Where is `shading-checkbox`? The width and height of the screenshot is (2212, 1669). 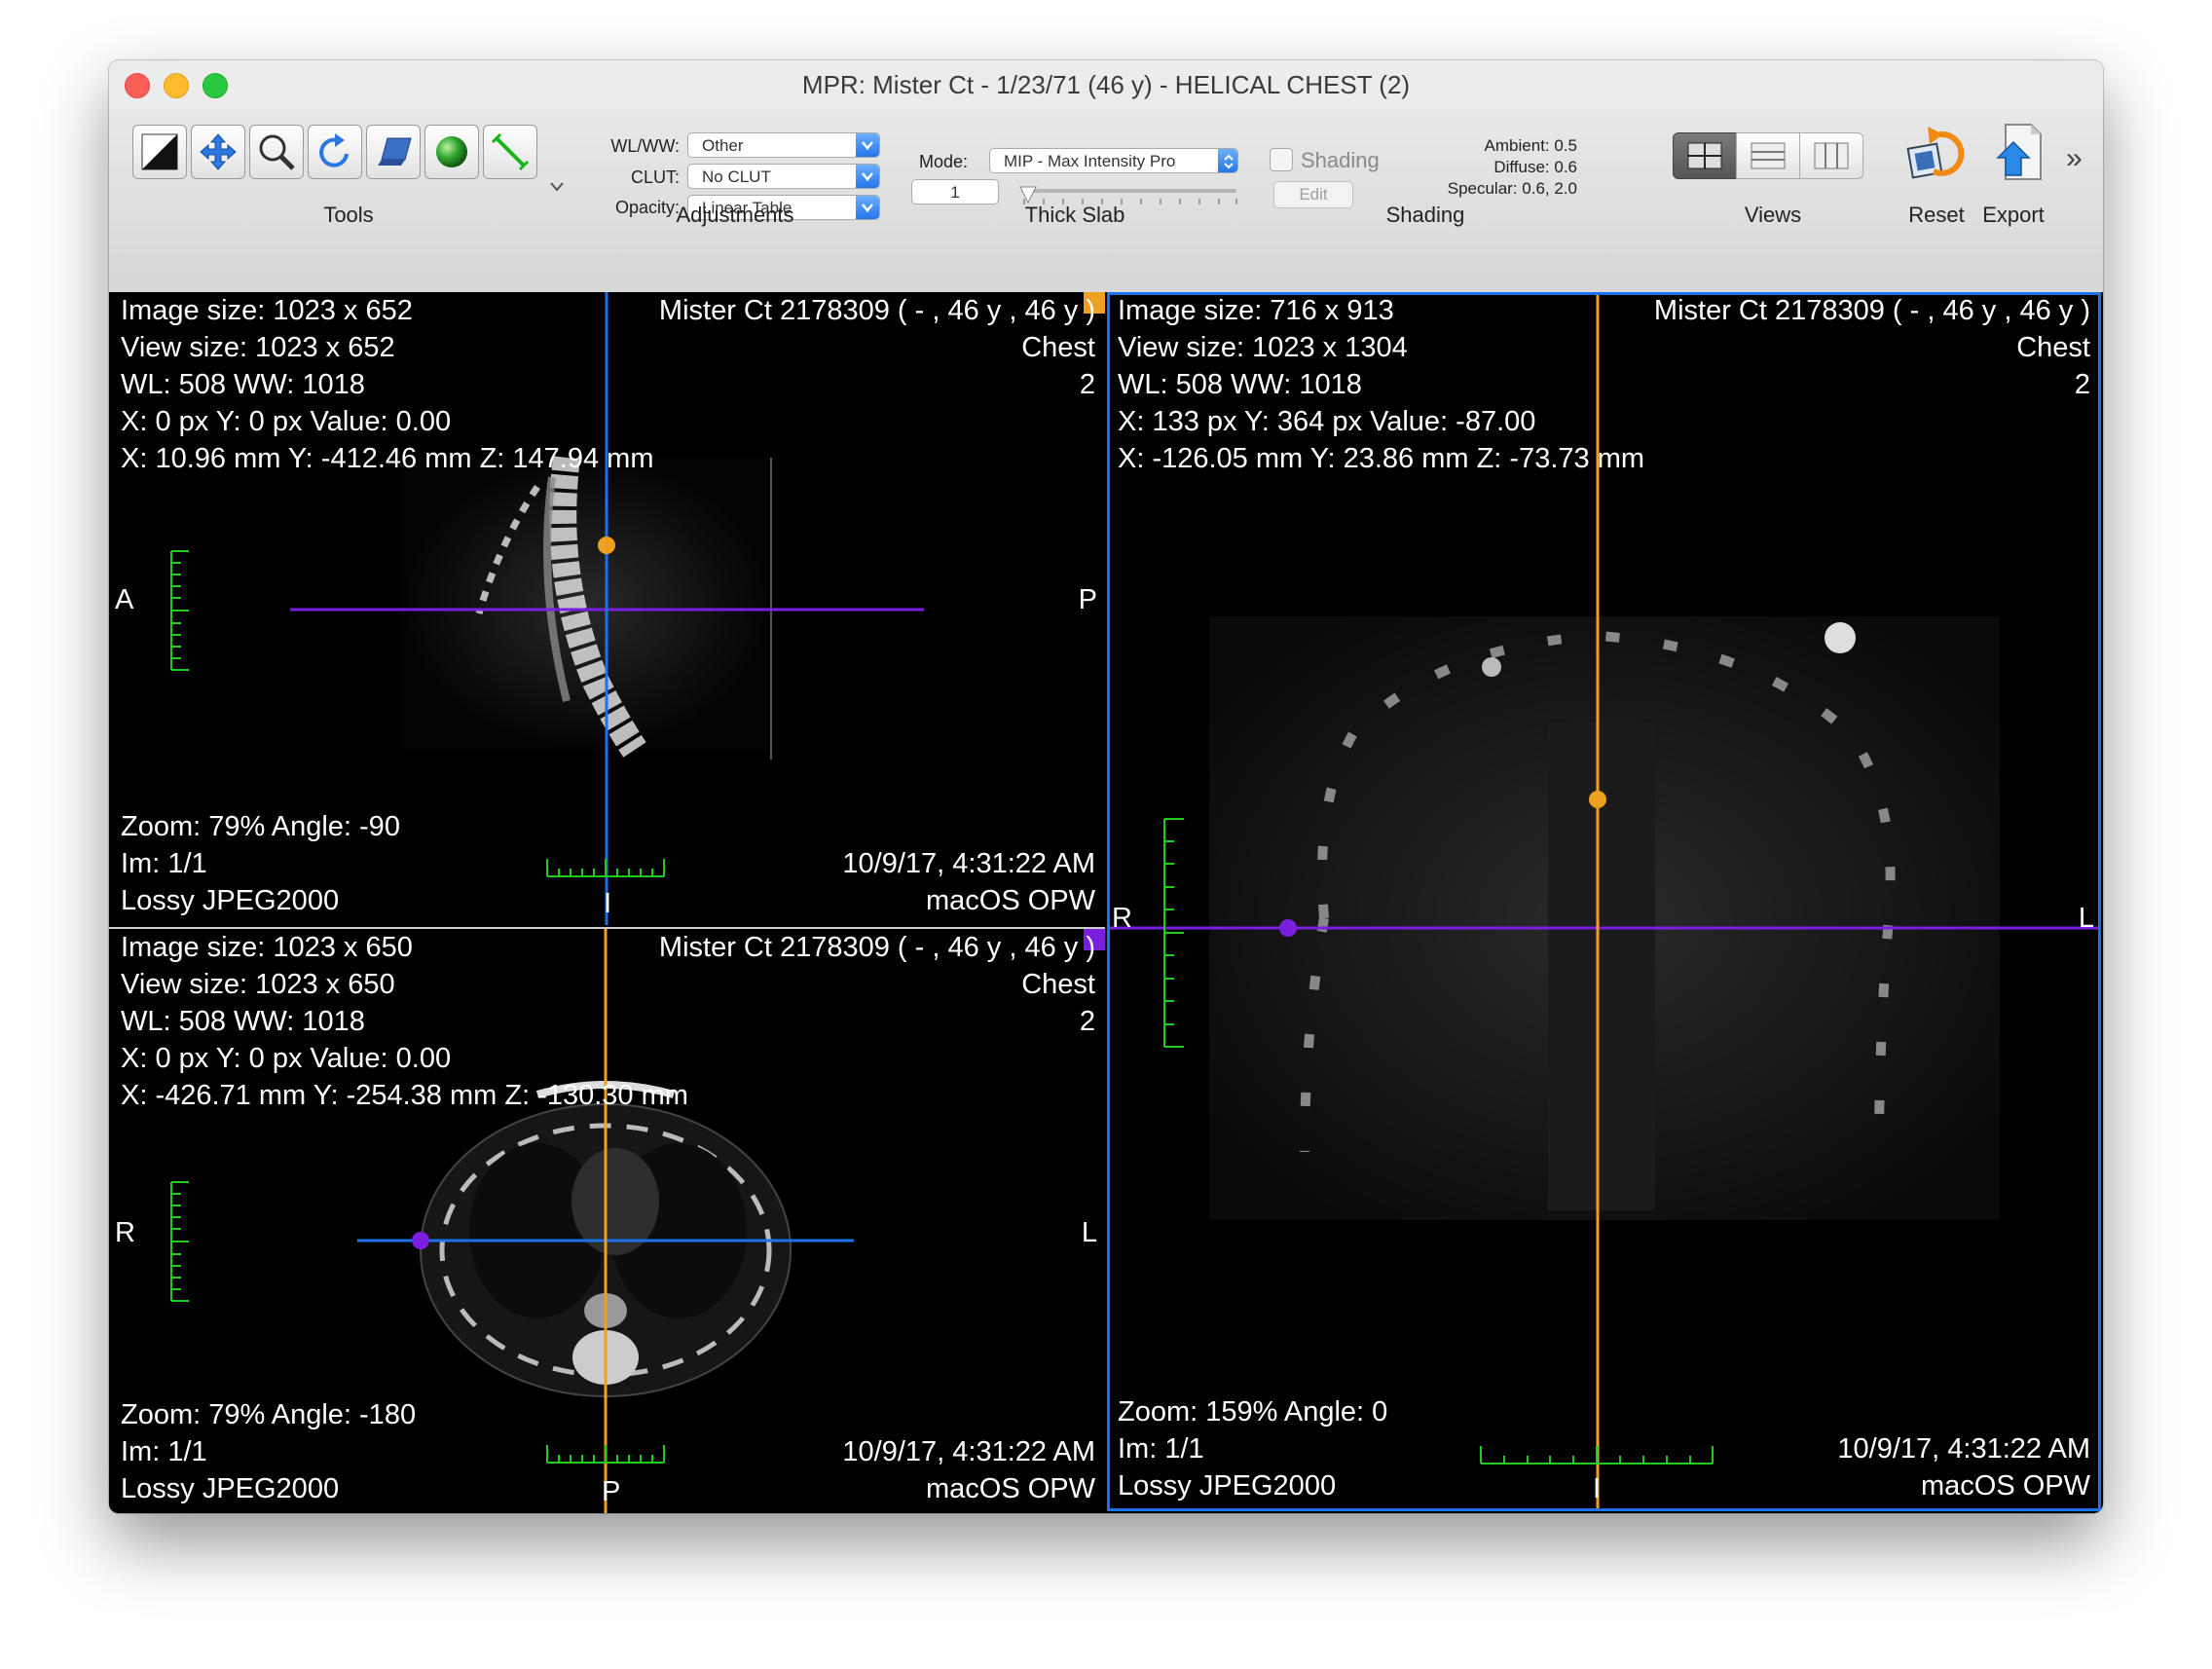
shading-checkbox is located at coordinates (1281, 159).